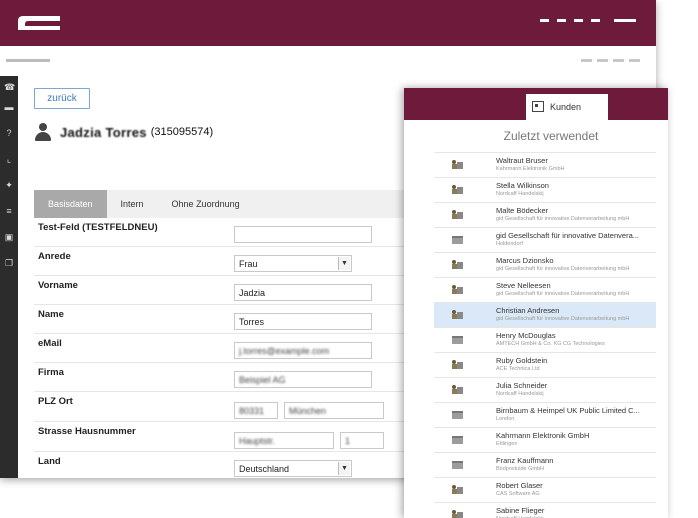  I want to click on ort-input: München, so click(334, 410).